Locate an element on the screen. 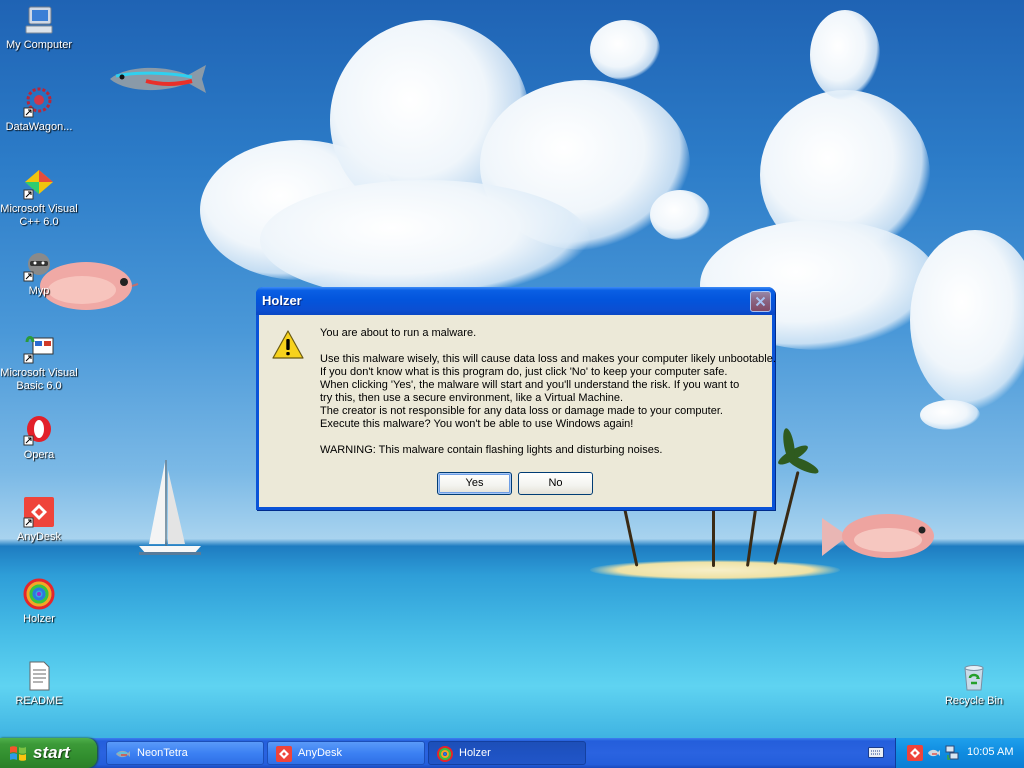 The width and height of the screenshot is (1024, 768). datawagon-icon is located at coordinates (39, 102).